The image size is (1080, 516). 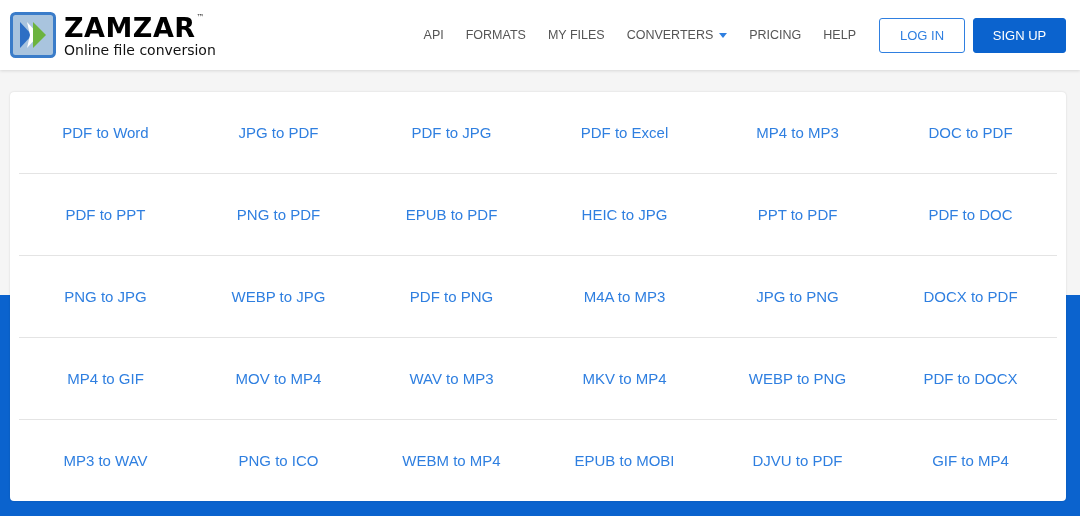 I want to click on converter-link: PNG to PDF, so click(x=278, y=214).